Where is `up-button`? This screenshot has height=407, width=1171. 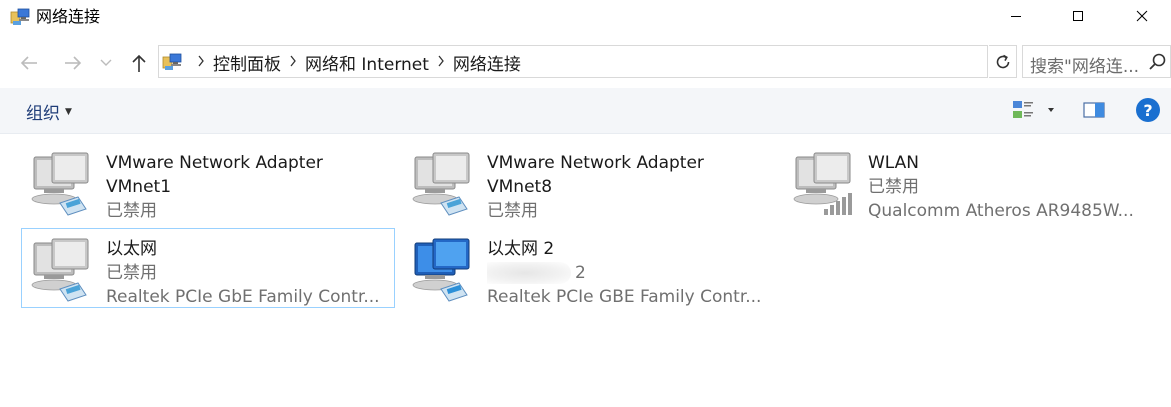 up-button is located at coordinates (139, 63).